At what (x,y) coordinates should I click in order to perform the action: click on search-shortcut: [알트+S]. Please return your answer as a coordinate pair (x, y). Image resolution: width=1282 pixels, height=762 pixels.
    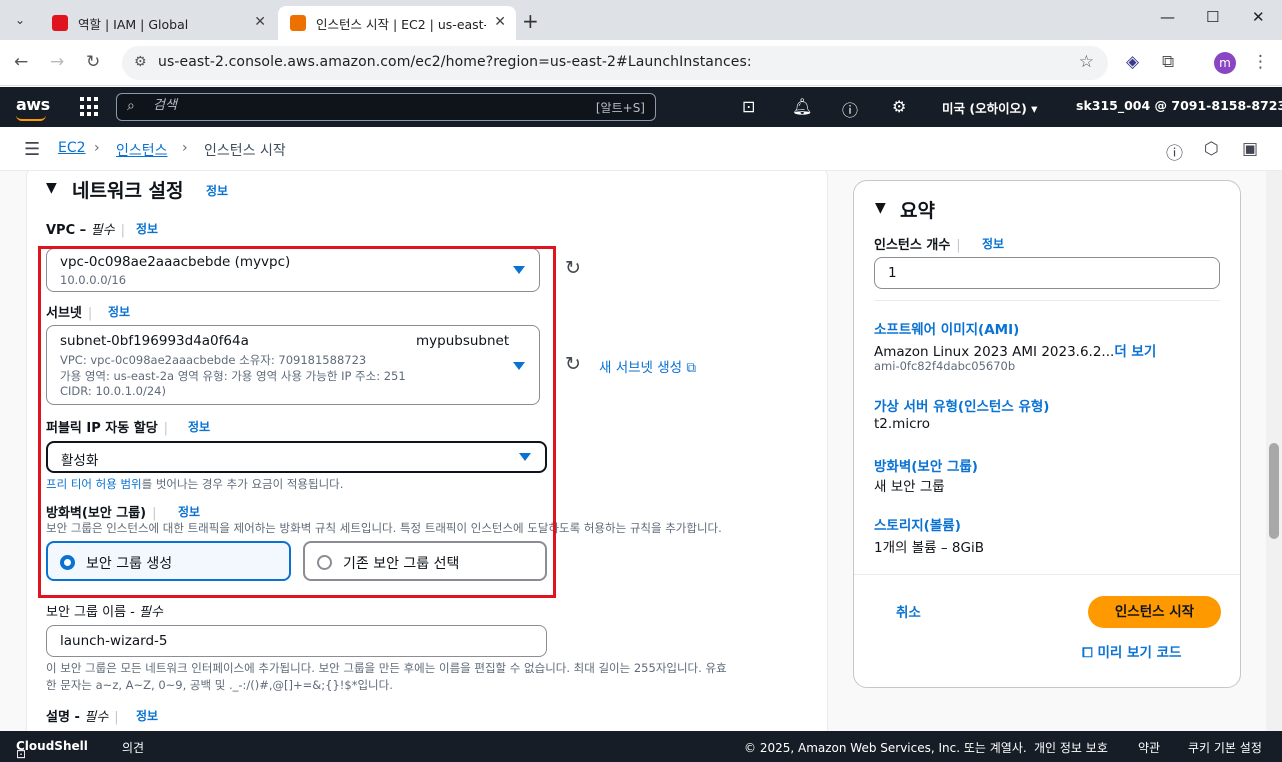
    Looking at the image, I should click on (620, 108).